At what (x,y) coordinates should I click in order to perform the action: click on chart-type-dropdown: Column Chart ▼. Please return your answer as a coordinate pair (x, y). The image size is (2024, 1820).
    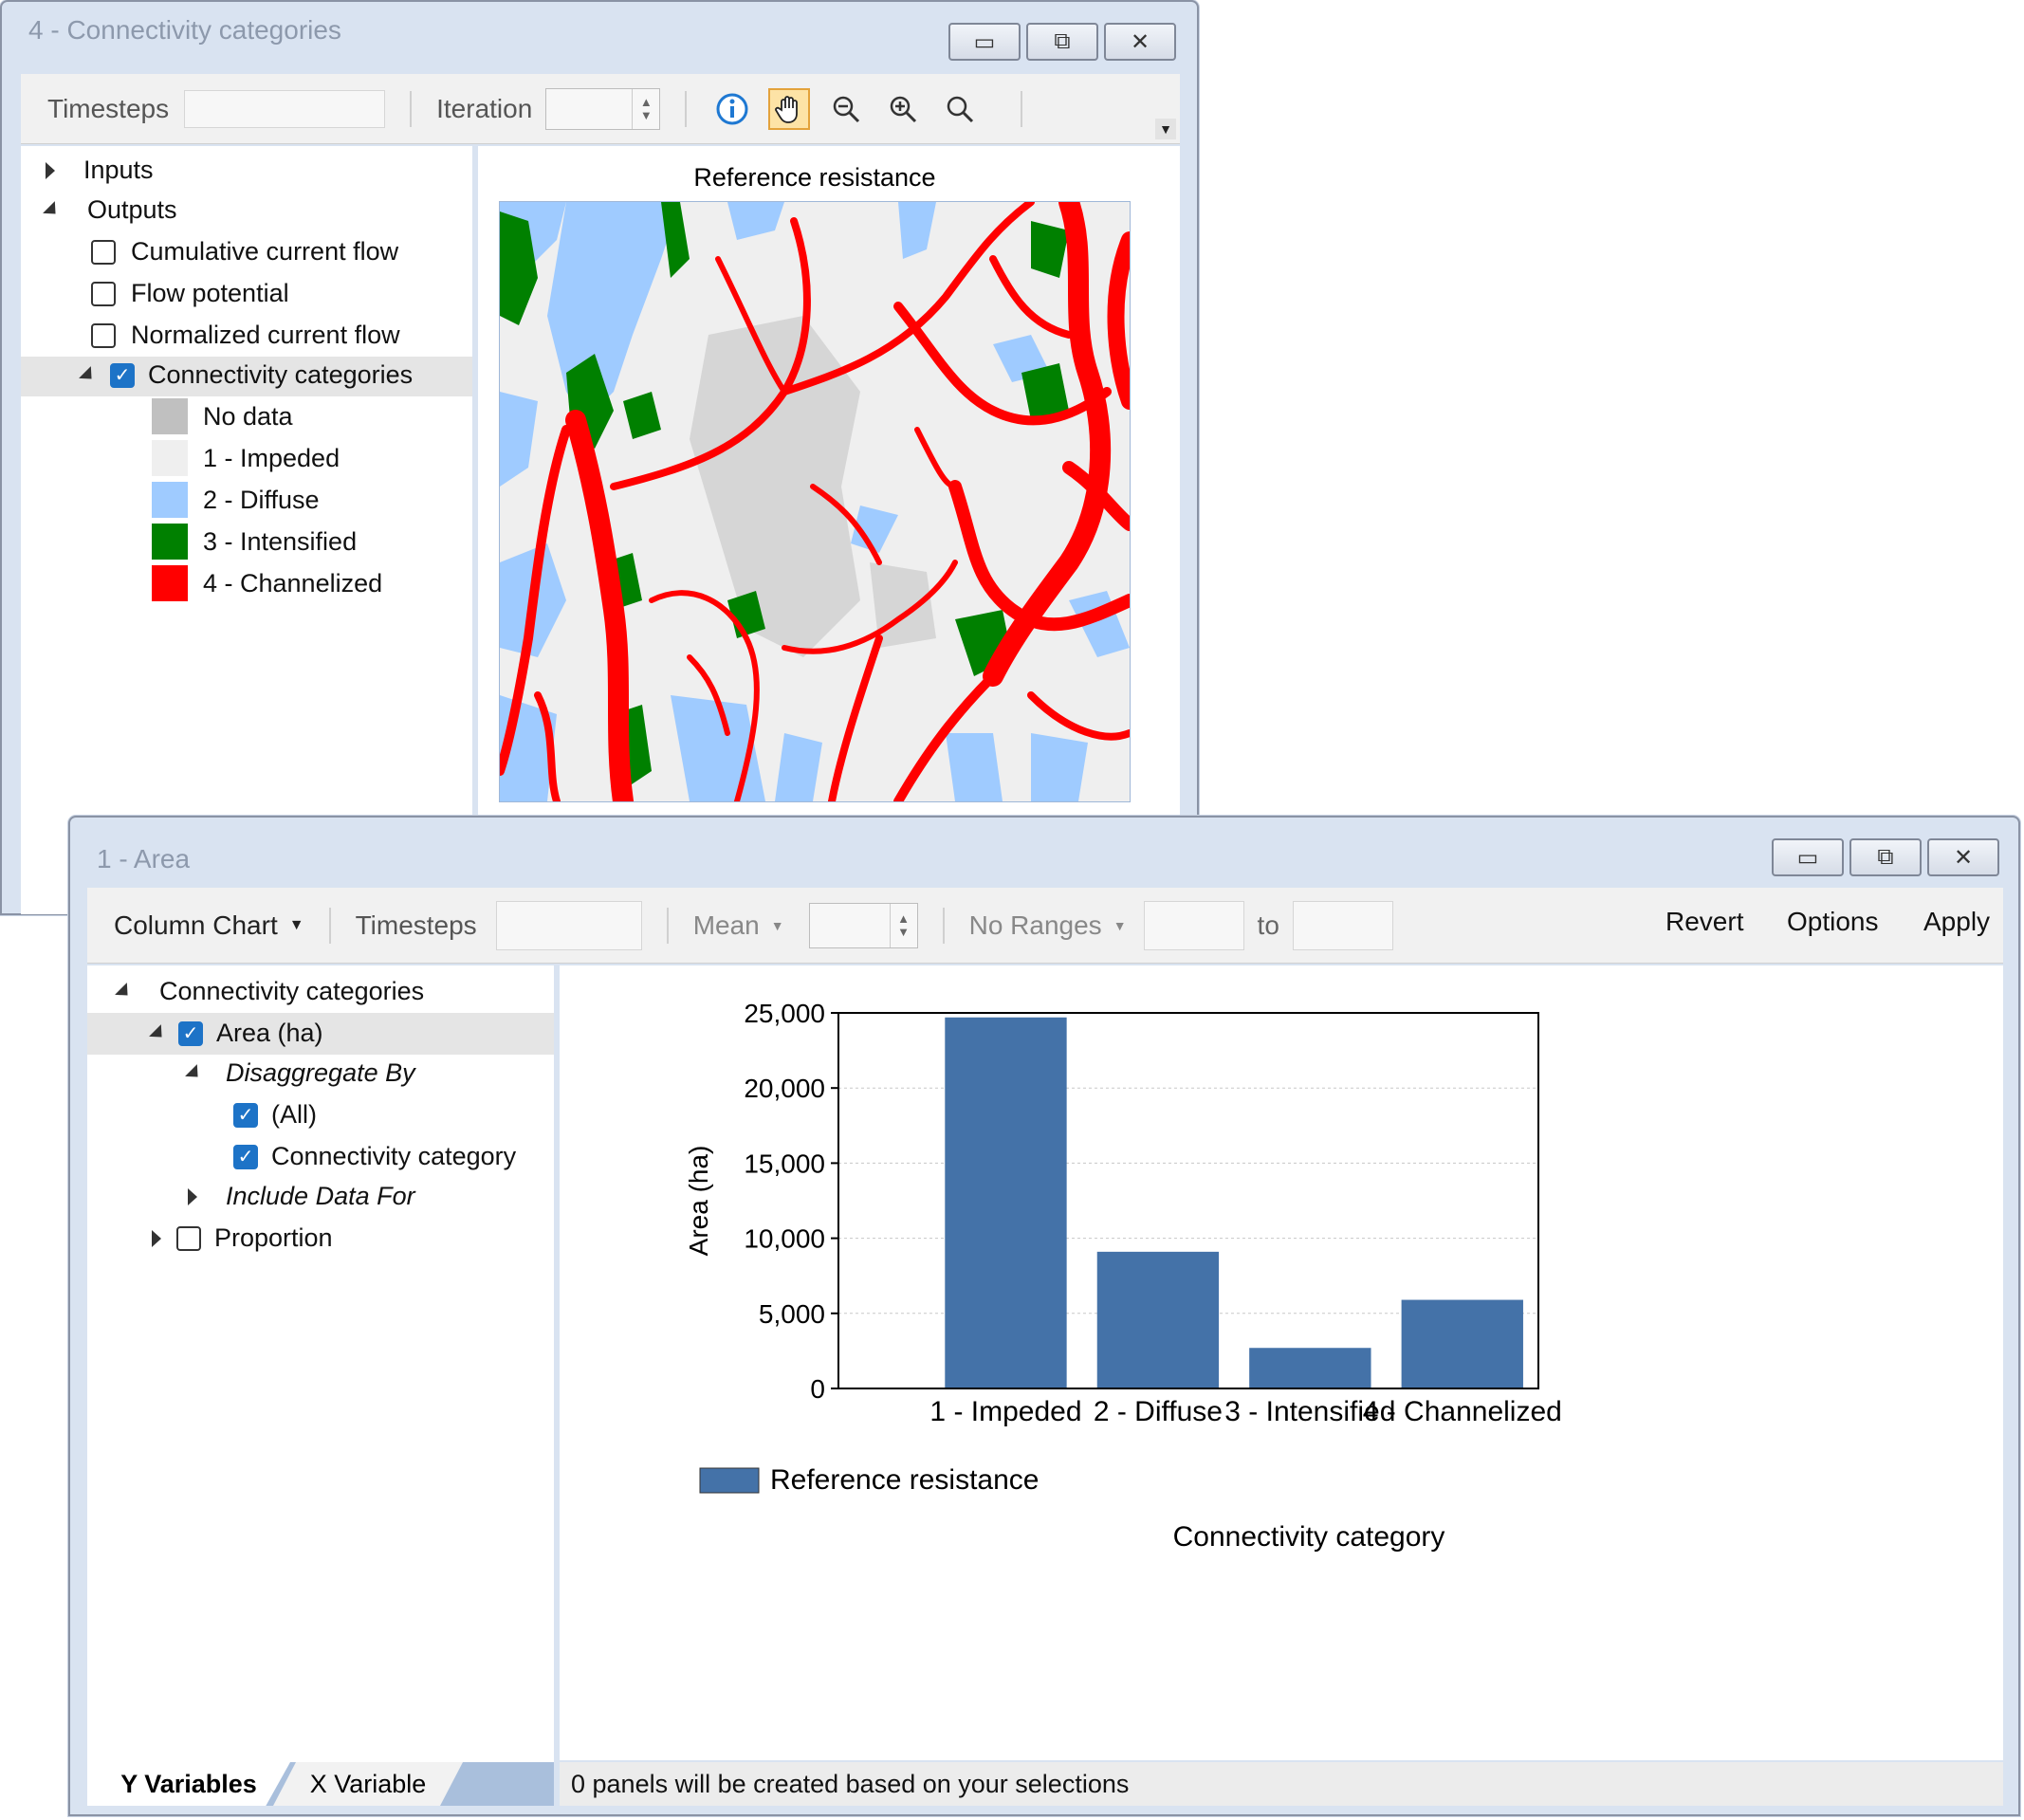
    Looking at the image, I should click on (209, 925).